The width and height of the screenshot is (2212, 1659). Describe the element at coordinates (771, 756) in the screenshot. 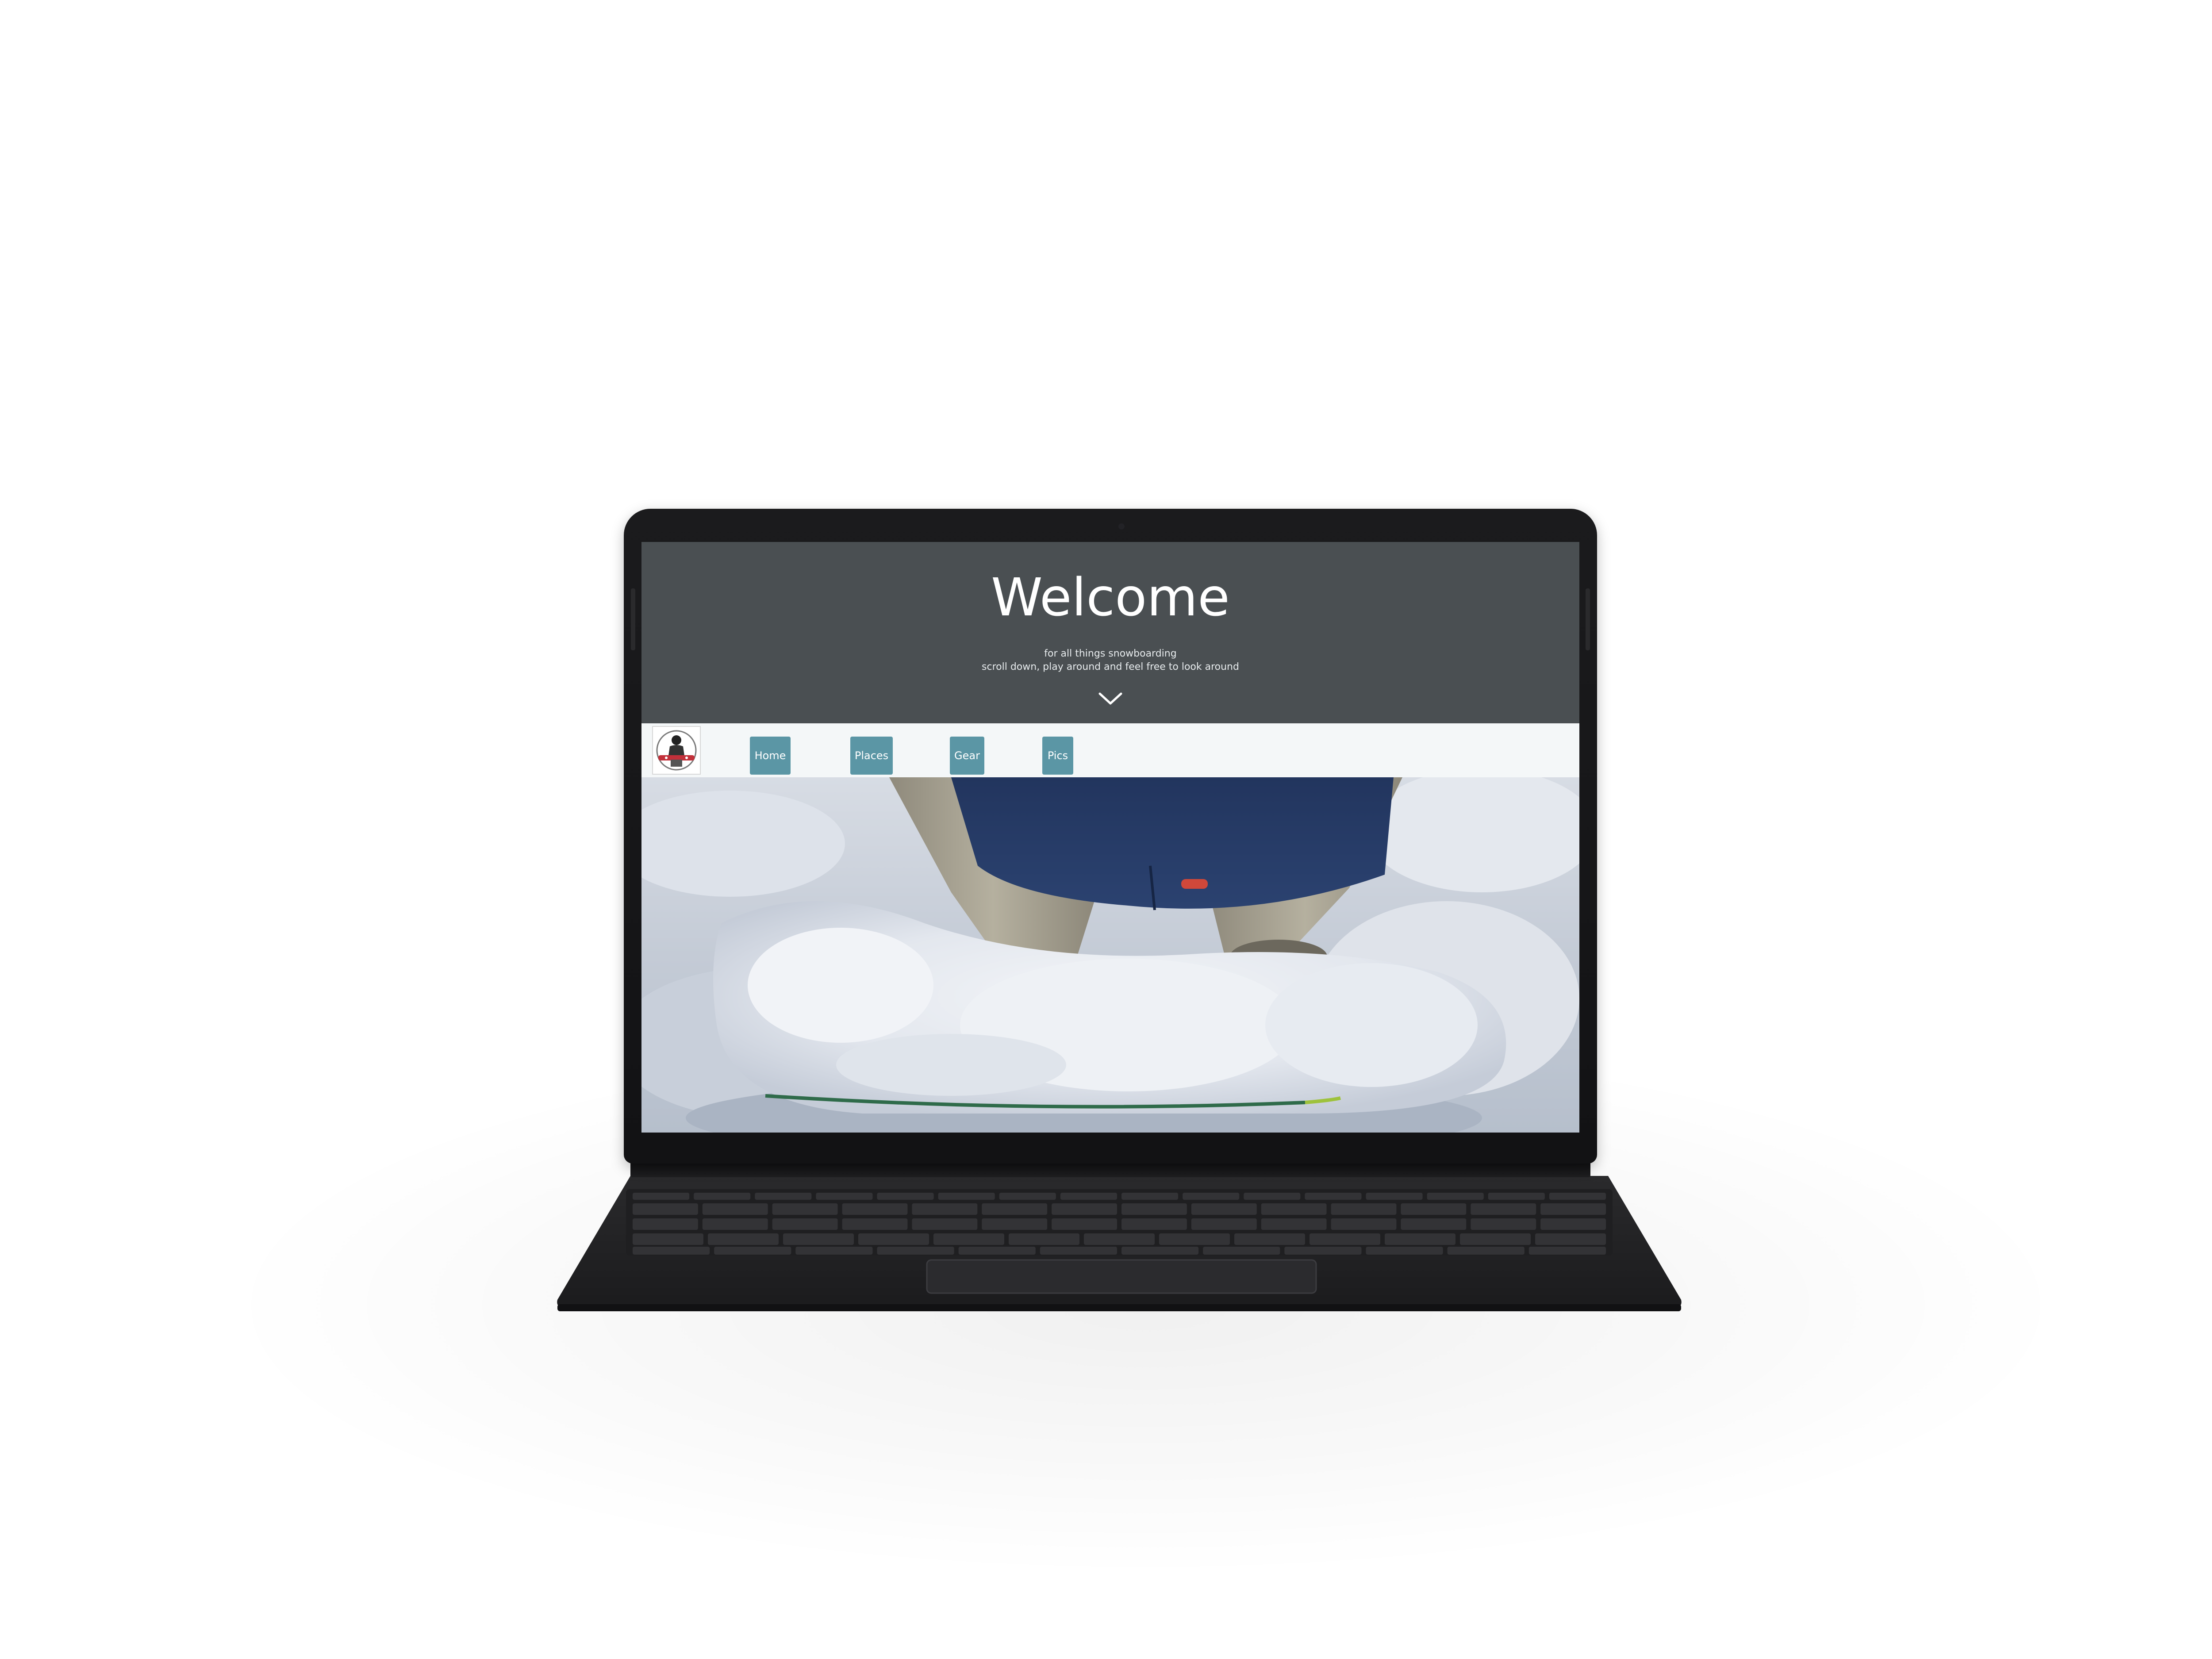

I see `nav-item-home: Home` at that location.